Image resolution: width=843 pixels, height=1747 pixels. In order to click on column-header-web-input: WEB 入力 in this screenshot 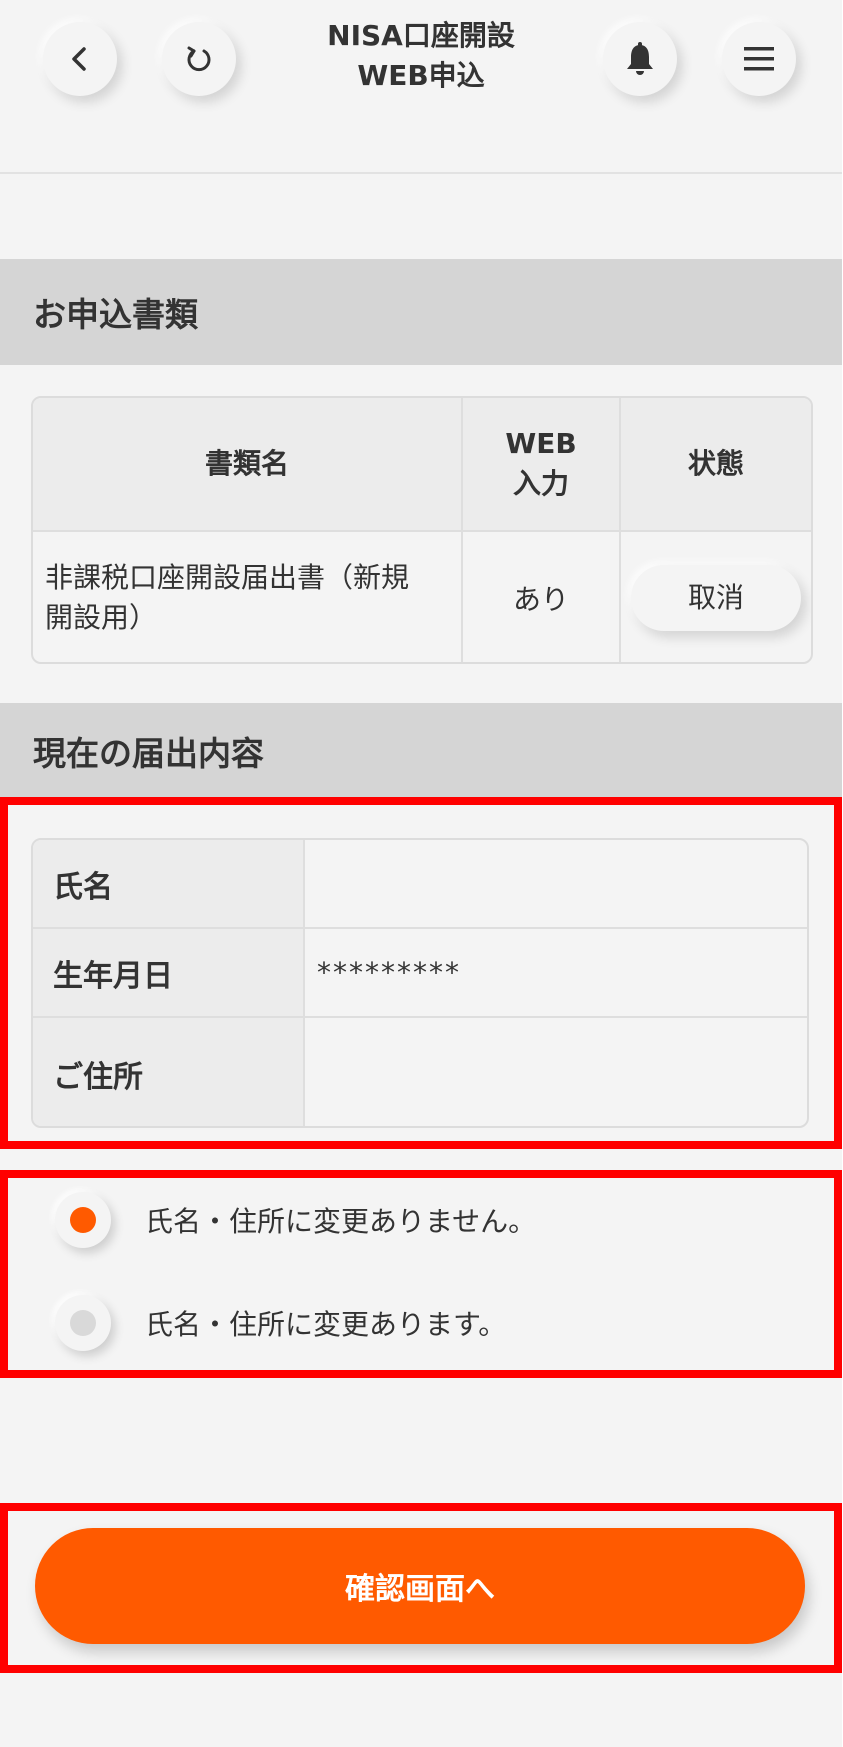, I will do `click(541, 465)`.